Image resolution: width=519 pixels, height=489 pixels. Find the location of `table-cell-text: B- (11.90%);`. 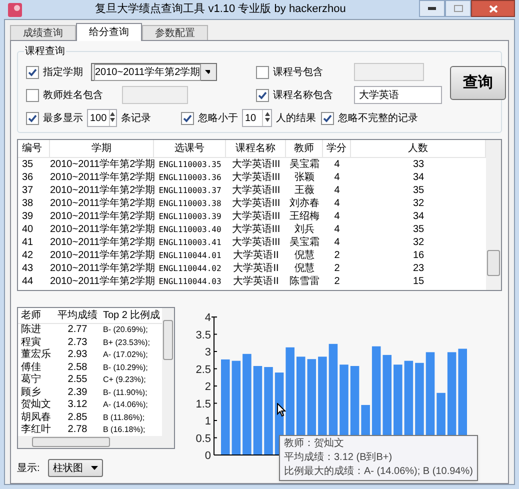

table-cell-text: B- (11.90%); is located at coordinates (125, 392).